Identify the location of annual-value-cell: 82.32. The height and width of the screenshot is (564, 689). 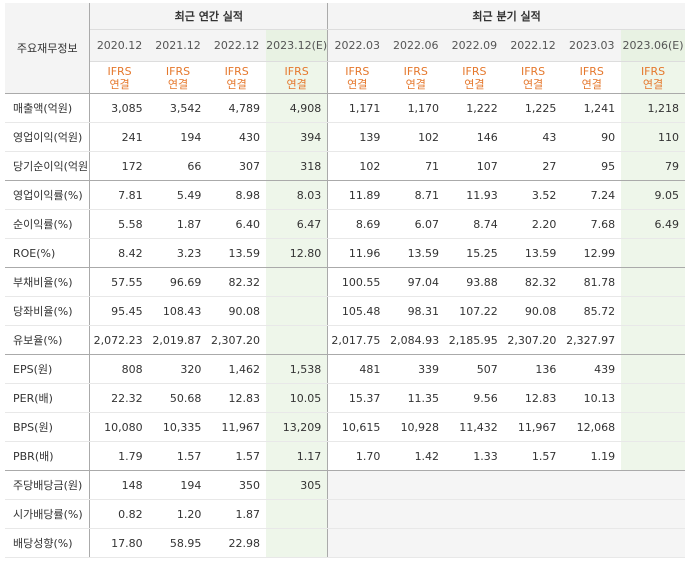
(236, 282).